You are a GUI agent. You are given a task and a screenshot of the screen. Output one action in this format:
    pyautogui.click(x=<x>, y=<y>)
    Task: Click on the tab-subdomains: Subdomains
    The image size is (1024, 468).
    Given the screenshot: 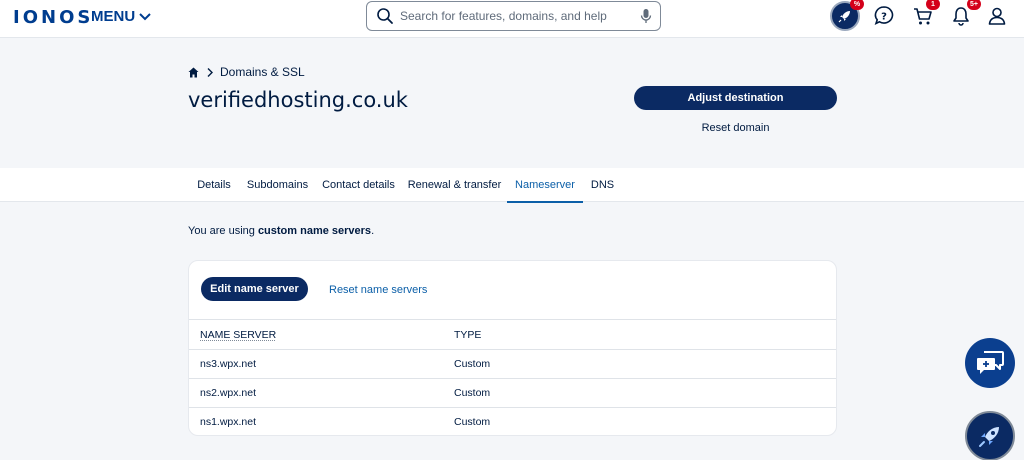 What is the action you would take?
    pyautogui.click(x=277, y=185)
    